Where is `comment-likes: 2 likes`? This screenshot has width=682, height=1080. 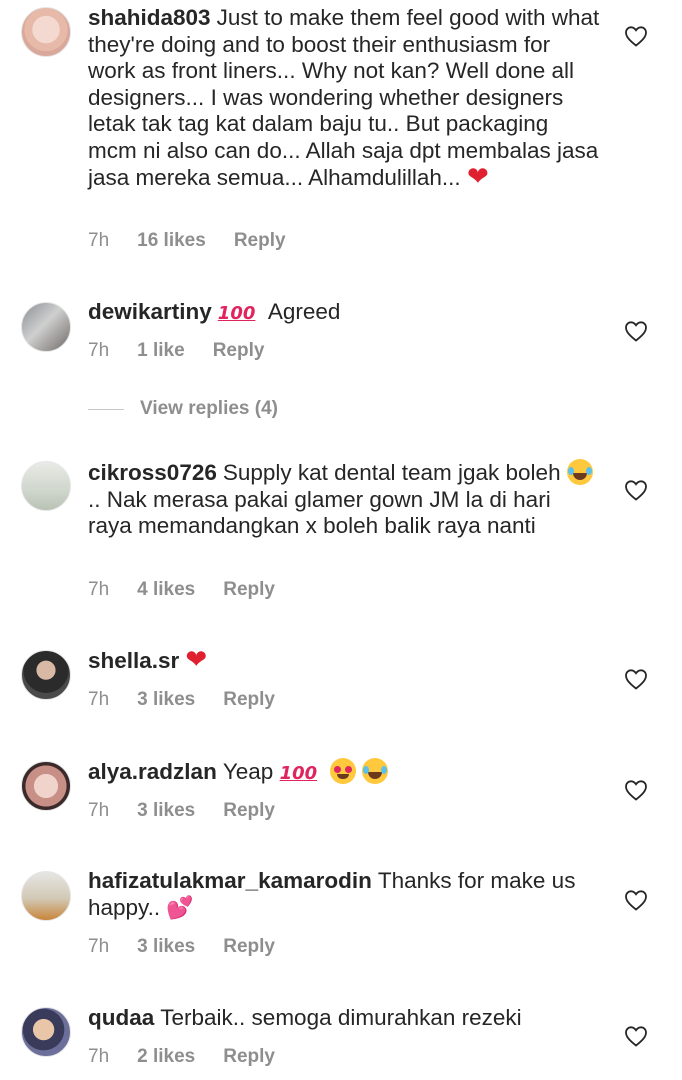
comment-likes: 2 likes is located at coordinates (166, 1057).